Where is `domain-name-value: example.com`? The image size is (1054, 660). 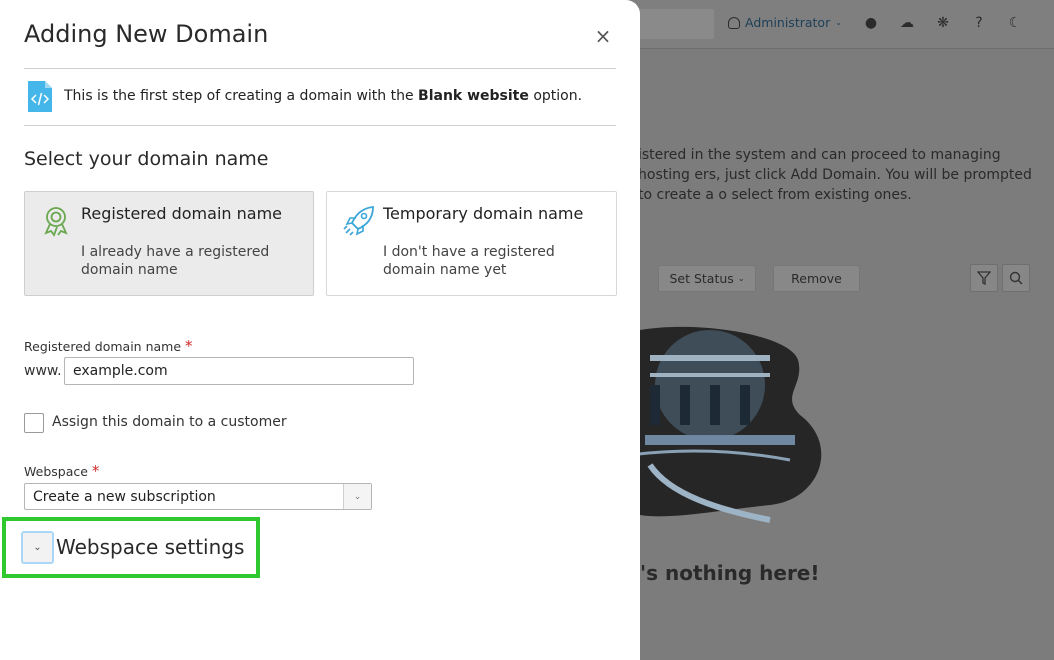
domain-name-value: example.com is located at coordinates (120, 371).